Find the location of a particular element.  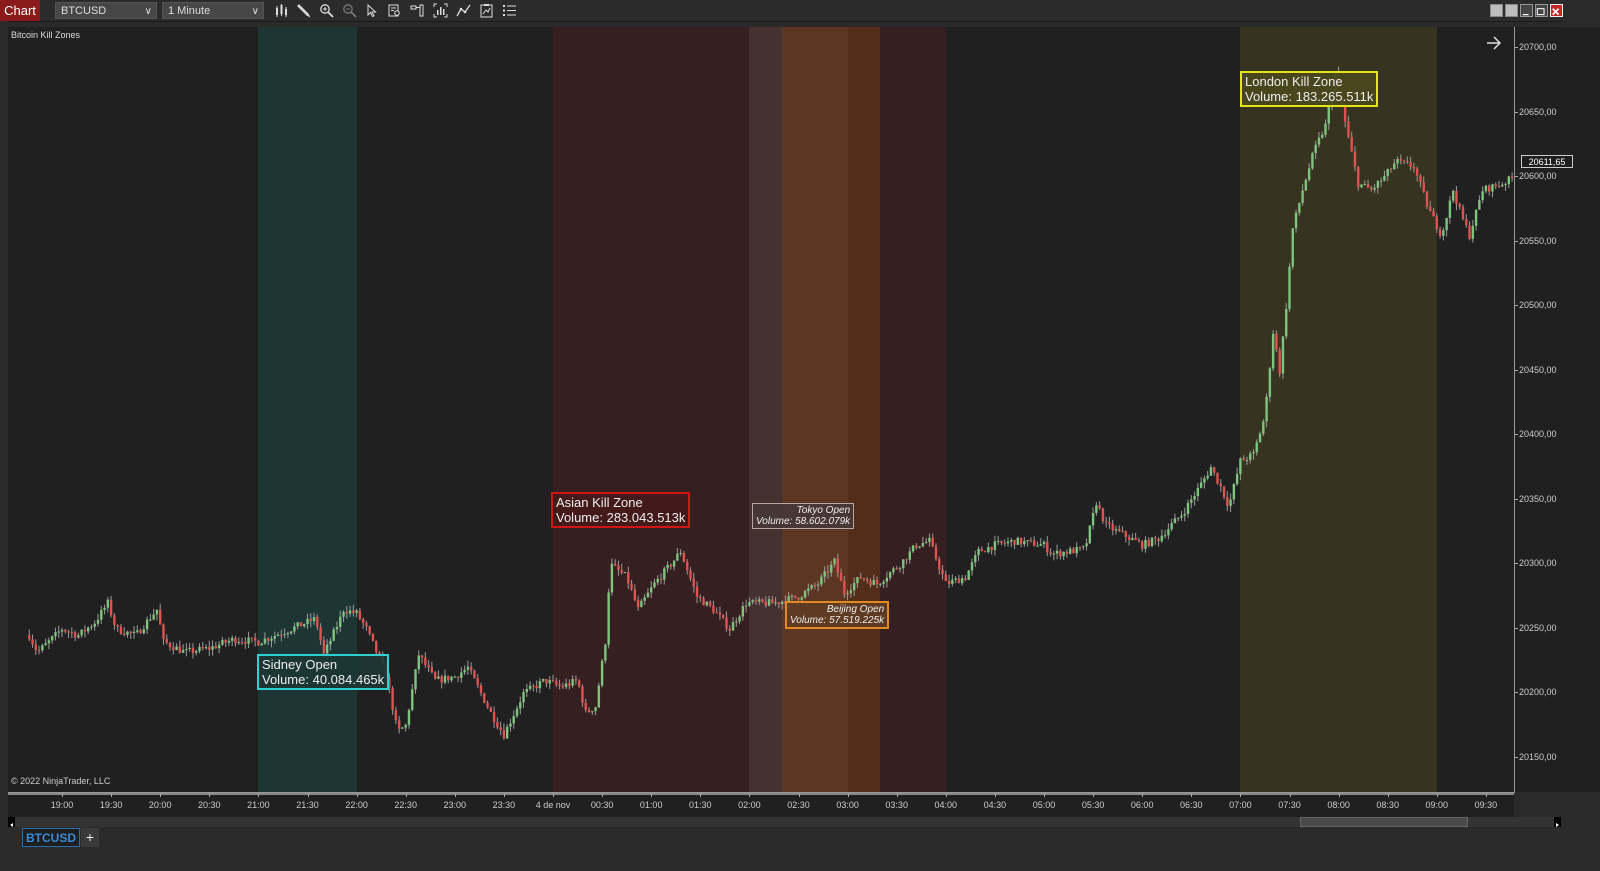

arrow-right-icon is located at coordinates (1494, 43).